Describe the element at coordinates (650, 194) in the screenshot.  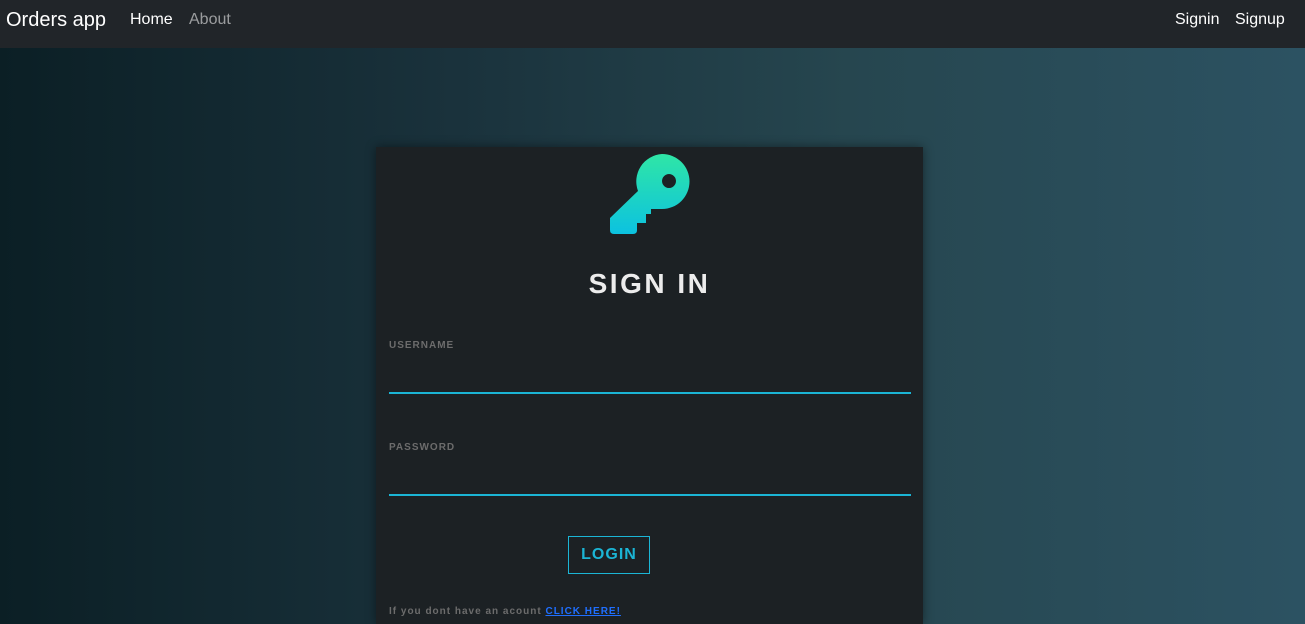
I see `key-icon` at that location.